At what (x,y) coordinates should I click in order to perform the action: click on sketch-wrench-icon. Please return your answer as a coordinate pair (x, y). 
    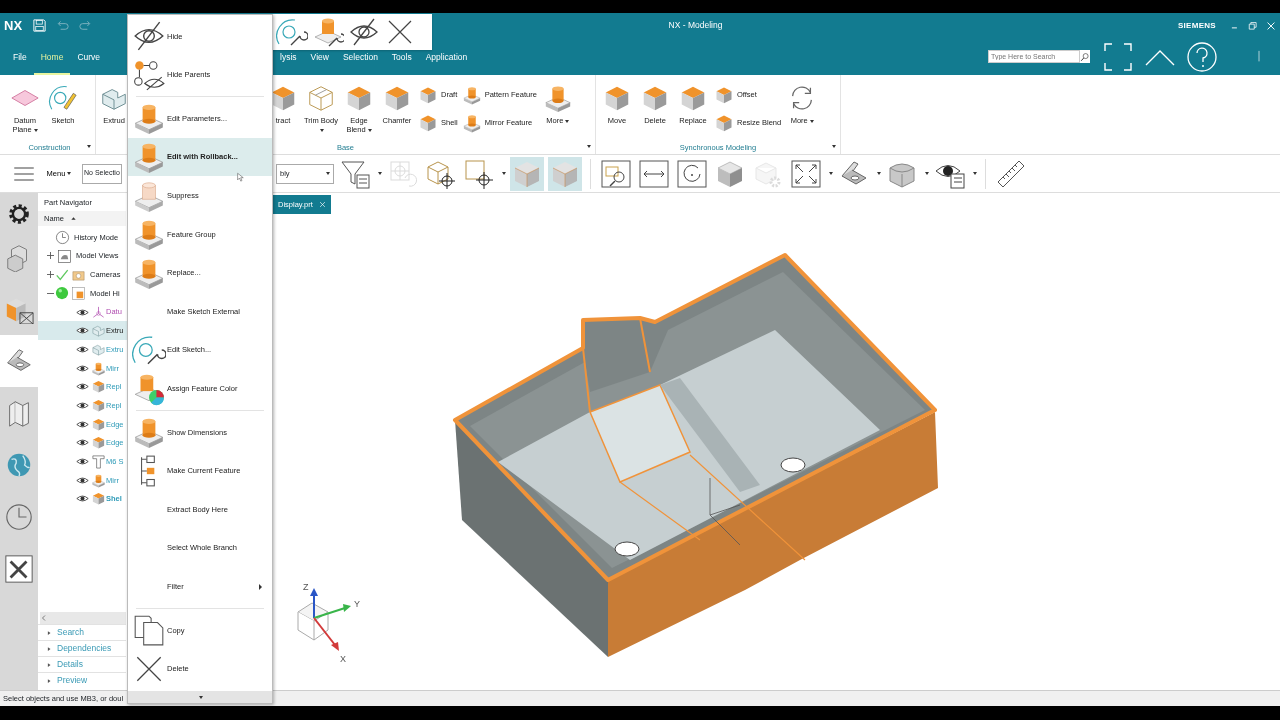
    Looking at the image, I should click on (292, 32).